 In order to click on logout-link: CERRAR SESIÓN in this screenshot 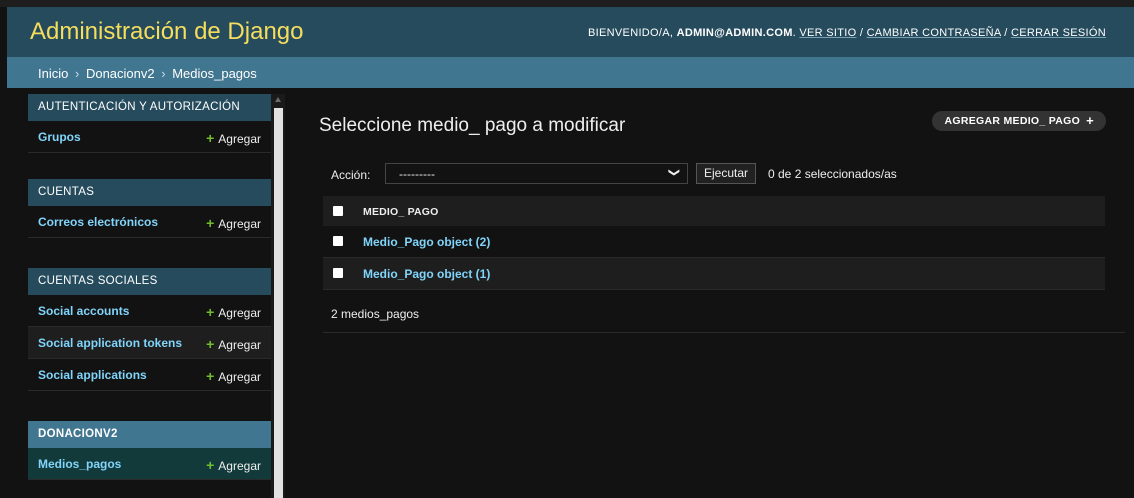, I will do `click(1058, 33)`.